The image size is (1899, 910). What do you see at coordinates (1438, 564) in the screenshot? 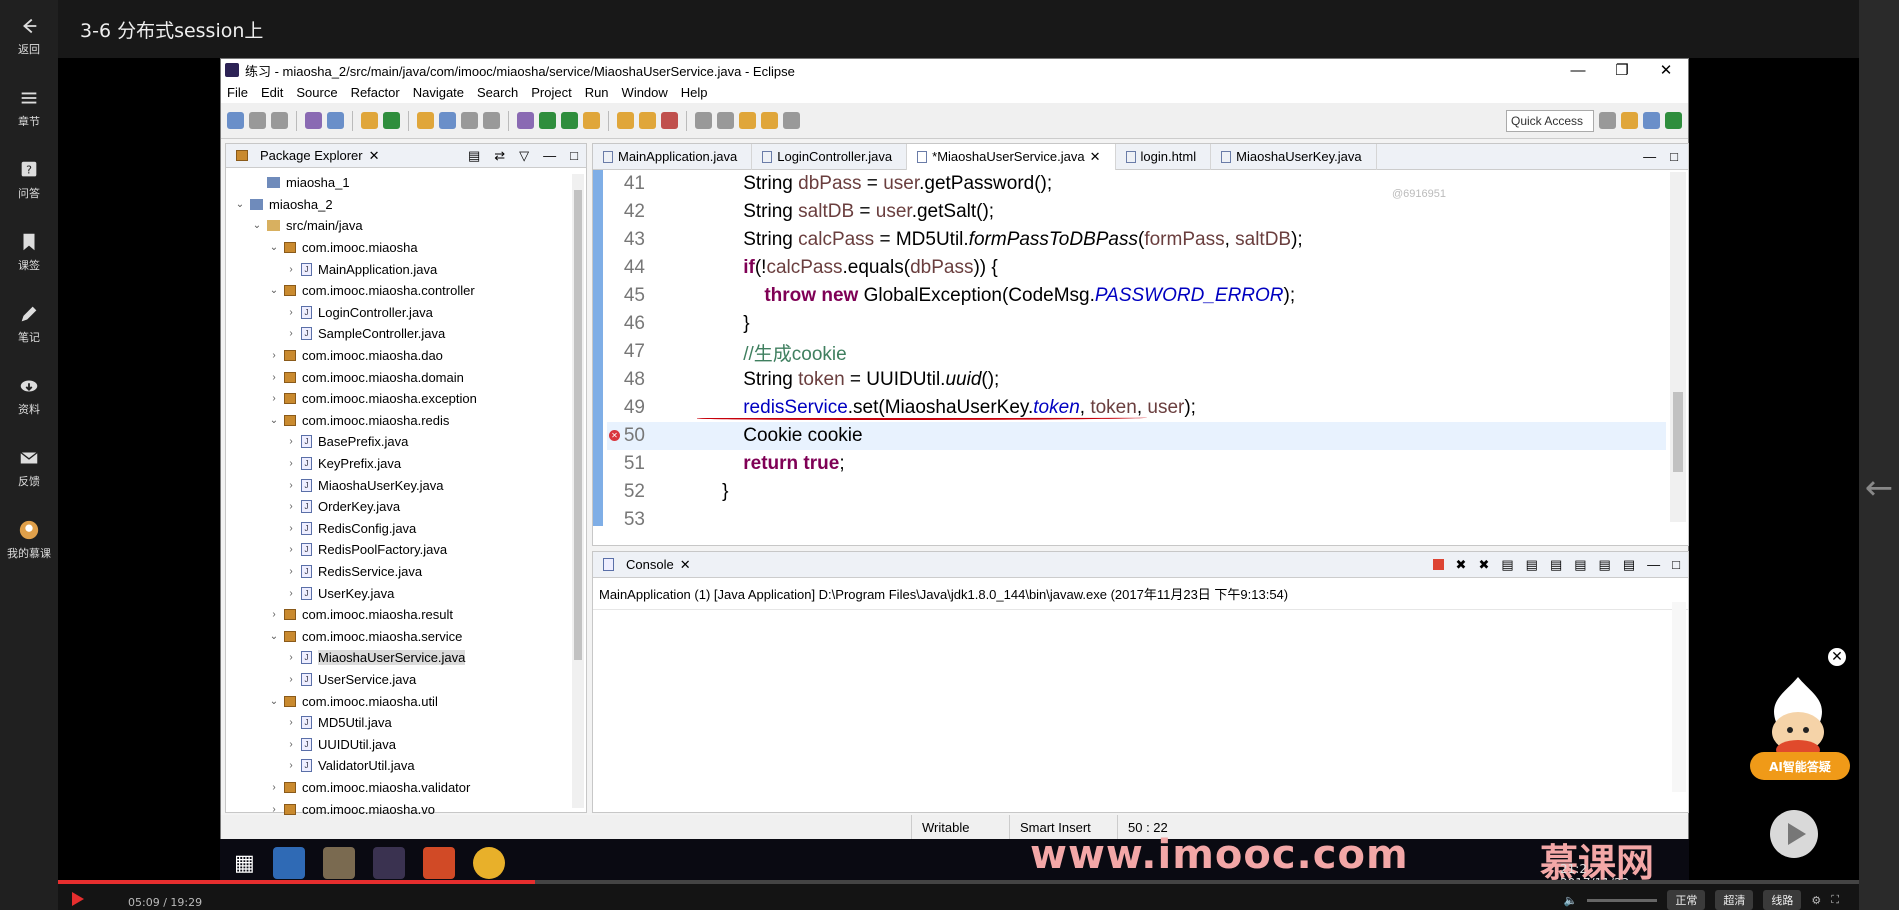
I see `terminate-icon` at bounding box center [1438, 564].